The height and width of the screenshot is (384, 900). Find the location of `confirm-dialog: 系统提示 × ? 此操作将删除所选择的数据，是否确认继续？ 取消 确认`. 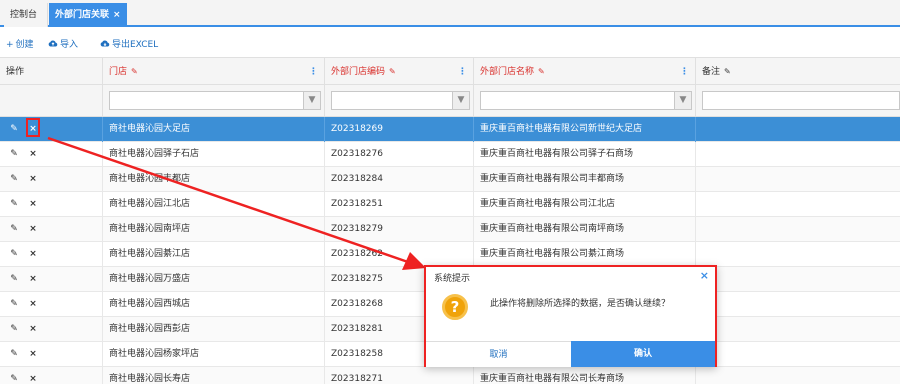

confirm-dialog: 系统提示 × ? 此操作将删除所选择的数据，是否确认继续？ 取消 确认 is located at coordinates (570, 316).